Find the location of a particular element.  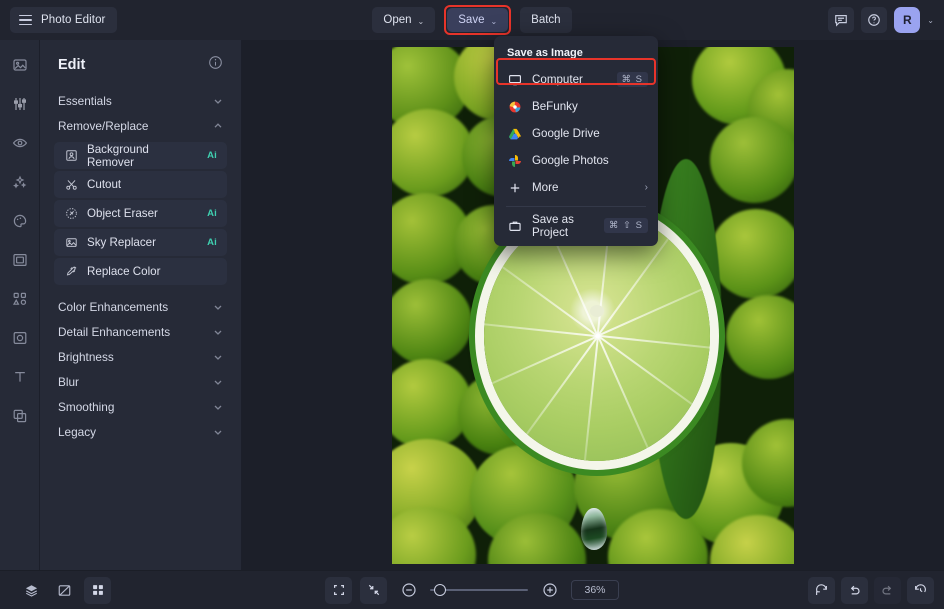

undo-icon is located at coordinates (855, 589).